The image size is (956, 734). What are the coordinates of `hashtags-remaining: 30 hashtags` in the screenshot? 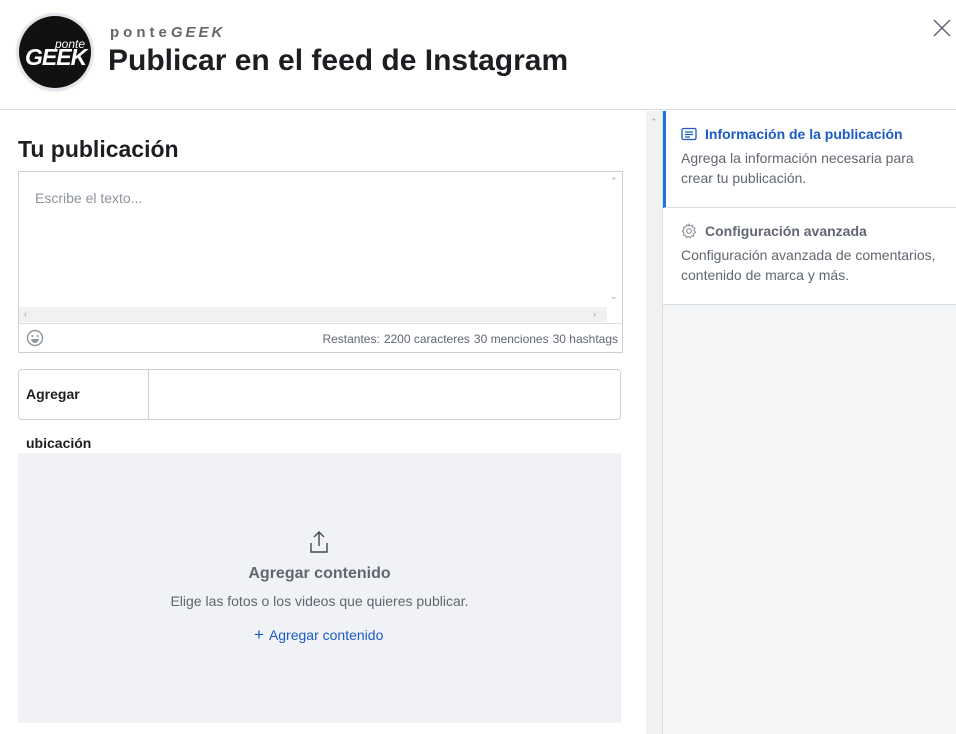 It's located at (585, 339).